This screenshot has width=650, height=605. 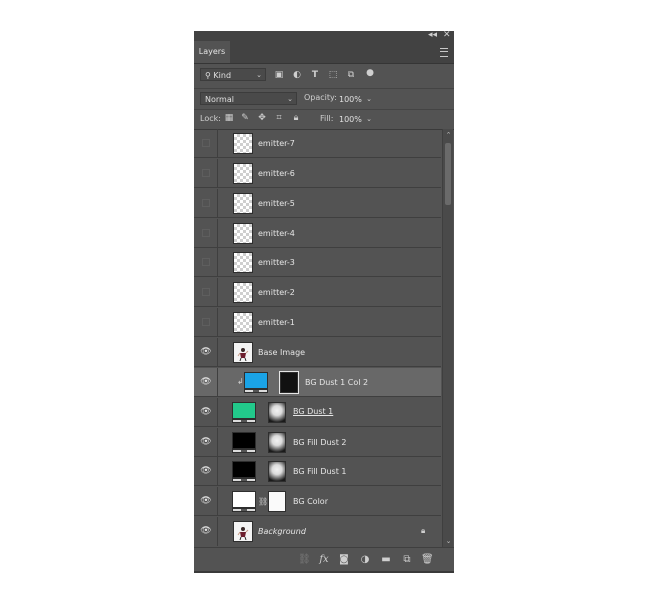 I want to click on new-group-icon: ▬, so click(x=386, y=560).